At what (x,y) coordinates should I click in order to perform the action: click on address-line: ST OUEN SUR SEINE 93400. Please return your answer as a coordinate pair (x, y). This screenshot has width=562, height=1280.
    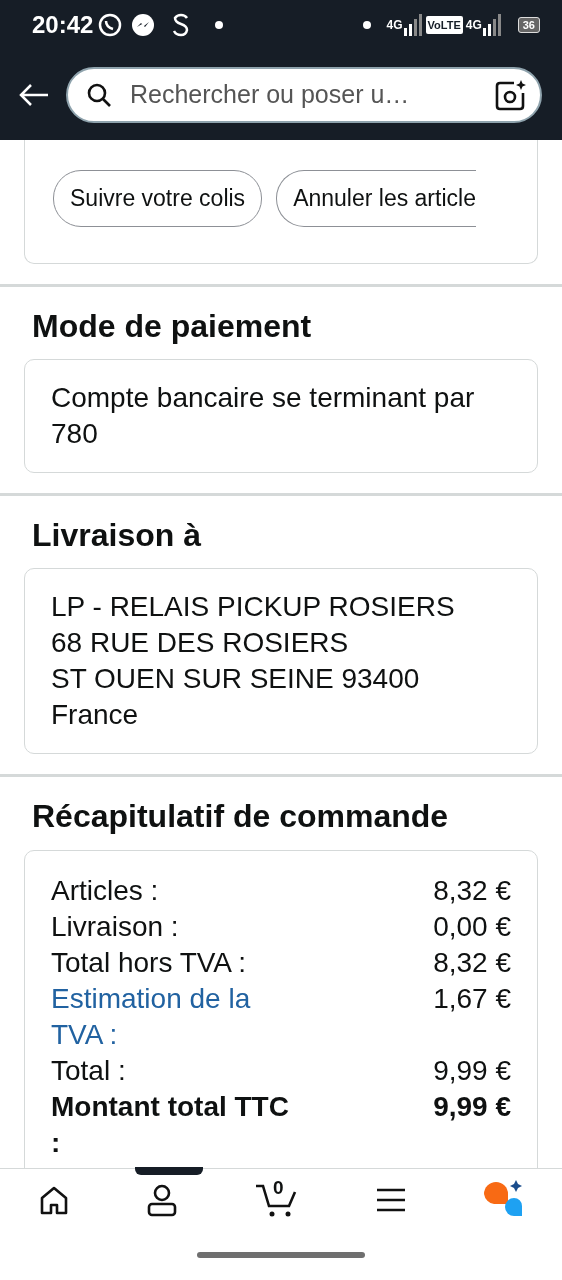
    Looking at the image, I should click on (236, 679).